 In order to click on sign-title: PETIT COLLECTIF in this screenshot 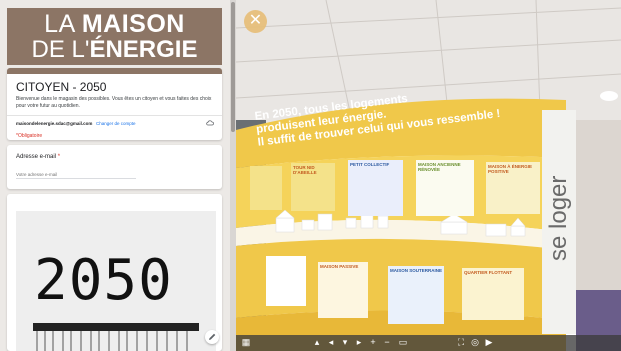, I will do `click(370, 164)`.